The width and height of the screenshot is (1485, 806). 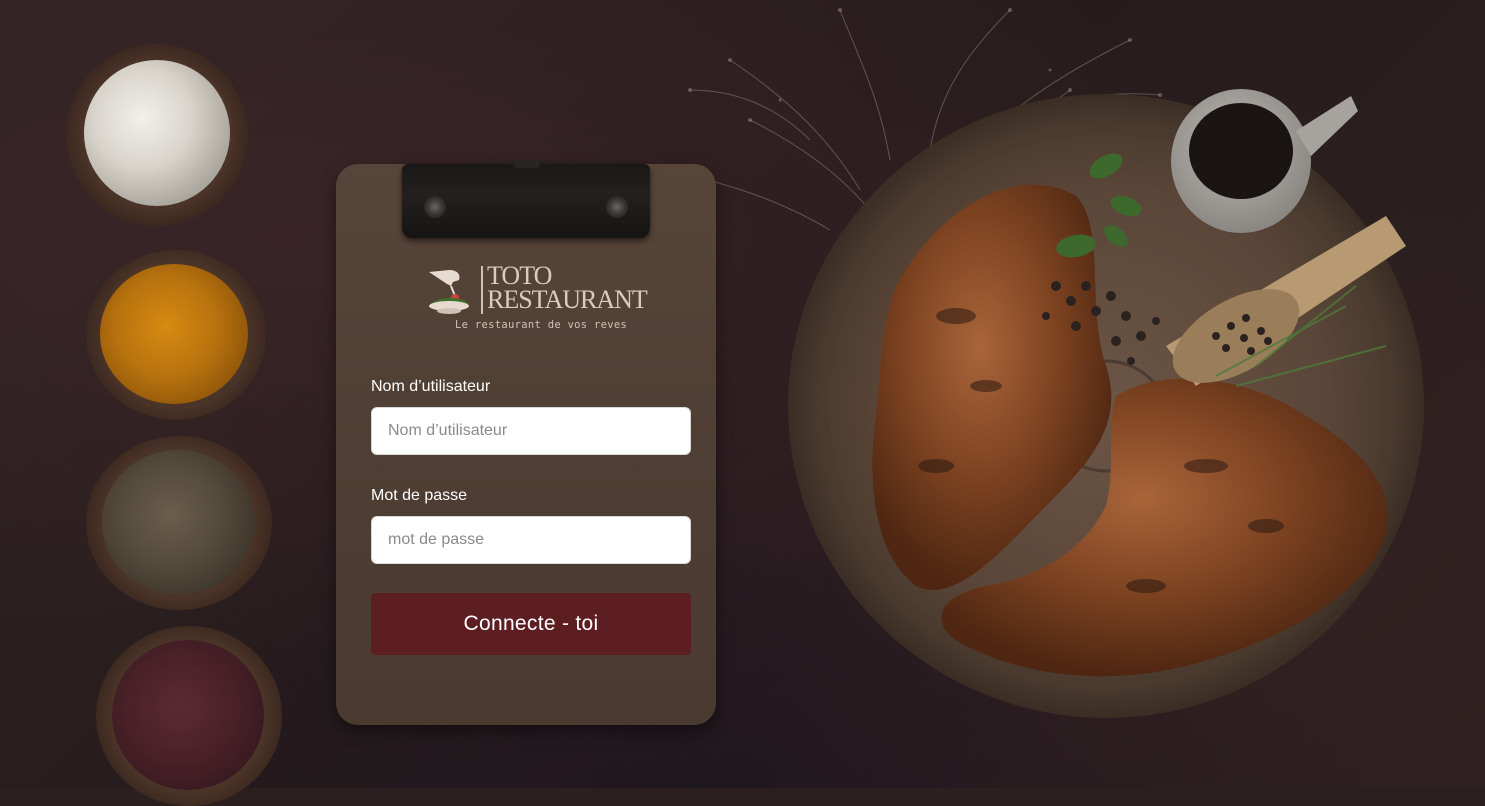 I want to click on password-input, so click(x=531, y=540).